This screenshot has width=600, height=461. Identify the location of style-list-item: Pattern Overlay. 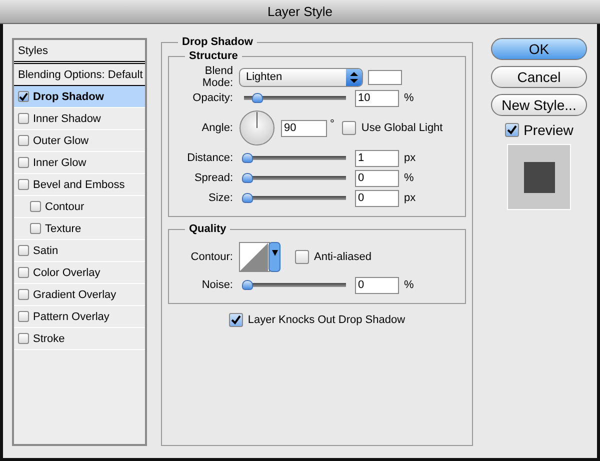
(79, 317).